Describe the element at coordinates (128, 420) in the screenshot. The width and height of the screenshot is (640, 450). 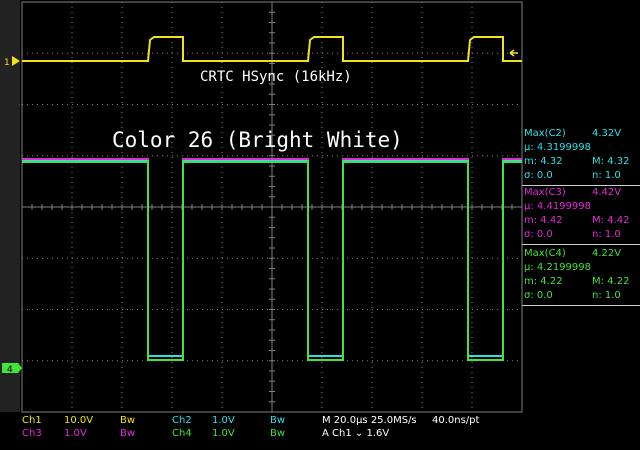
I see `ch1-bw-icon: Bw` at that location.